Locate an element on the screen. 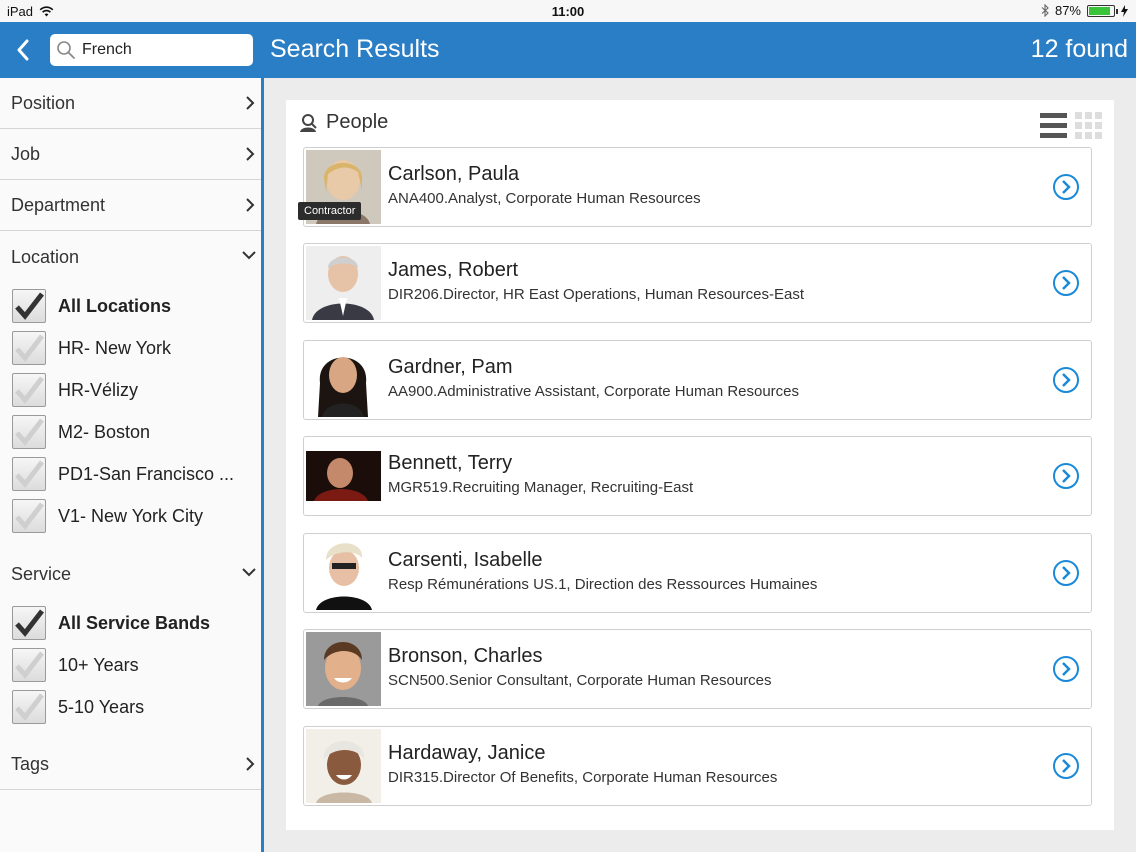 This screenshot has width=1136, height=852. bluetooth-icon is located at coordinates (1045, 10).